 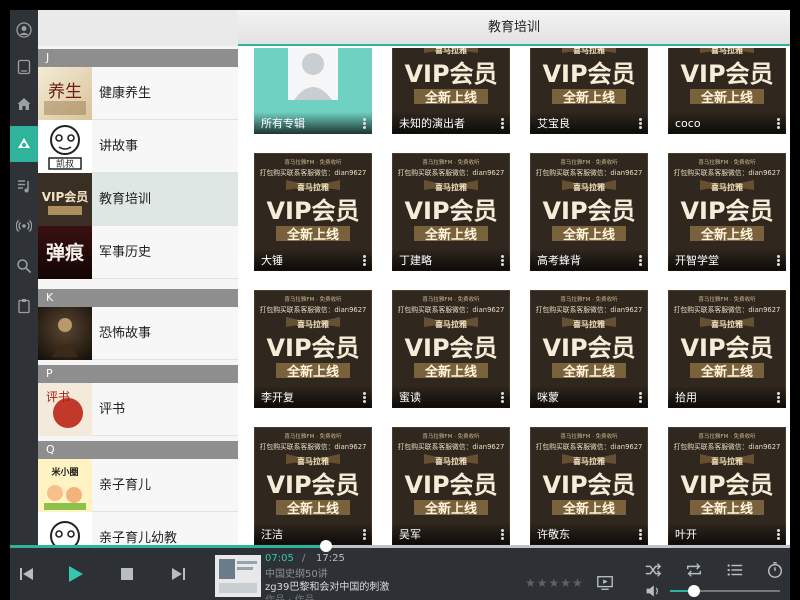 What do you see at coordinates (653, 570) in the screenshot?
I see `shuffle-icon` at bounding box center [653, 570].